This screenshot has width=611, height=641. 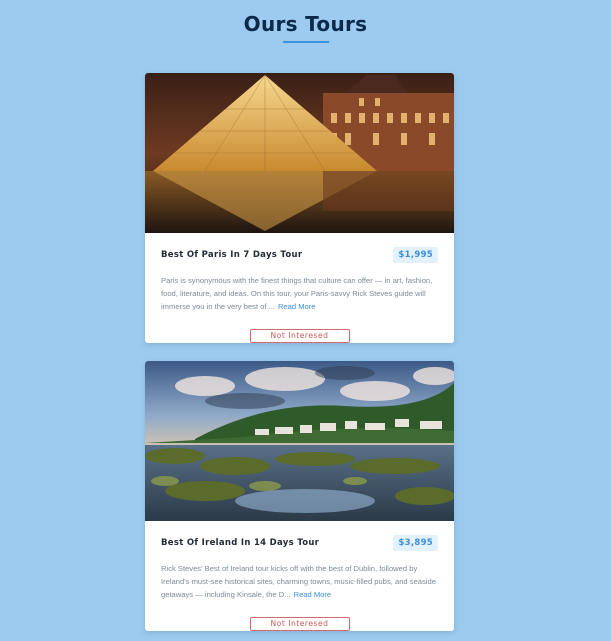 What do you see at coordinates (305, 42) in the screenshot?
I see `title-underline` at bounding box center [305, 42].